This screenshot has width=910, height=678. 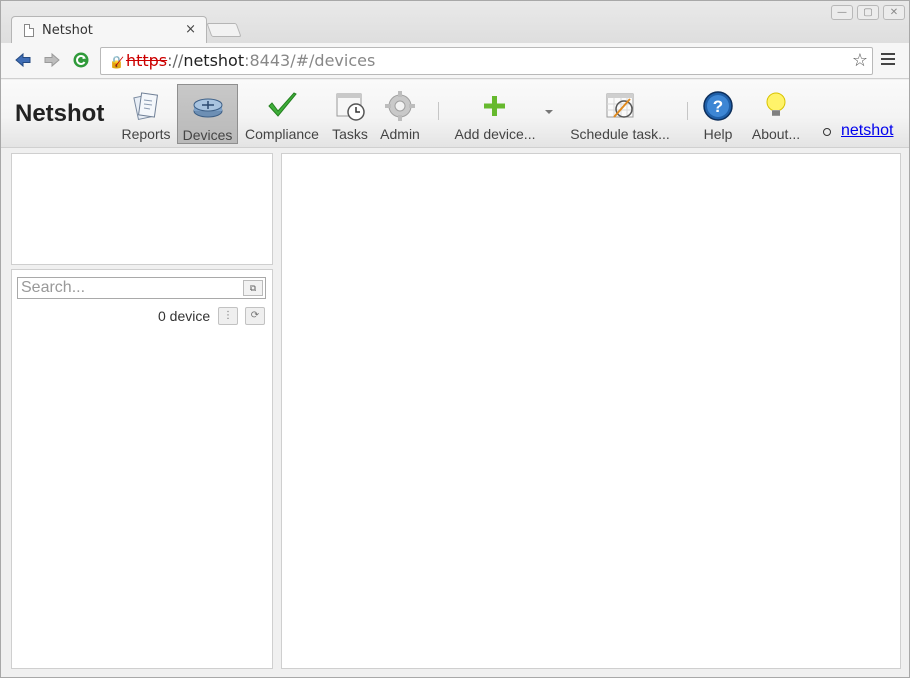 I want to click on nav-tasks: Tasks, so click(x=350, y=114).